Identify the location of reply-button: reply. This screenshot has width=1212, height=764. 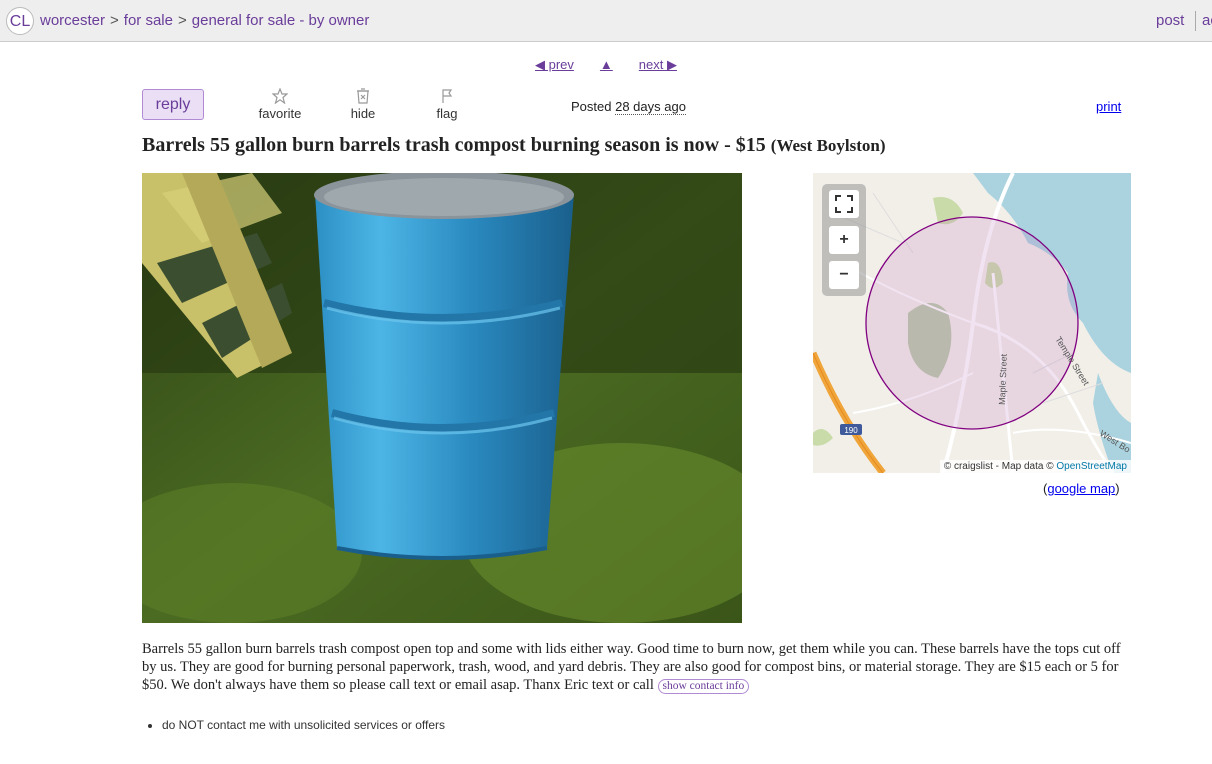
(173, 104).